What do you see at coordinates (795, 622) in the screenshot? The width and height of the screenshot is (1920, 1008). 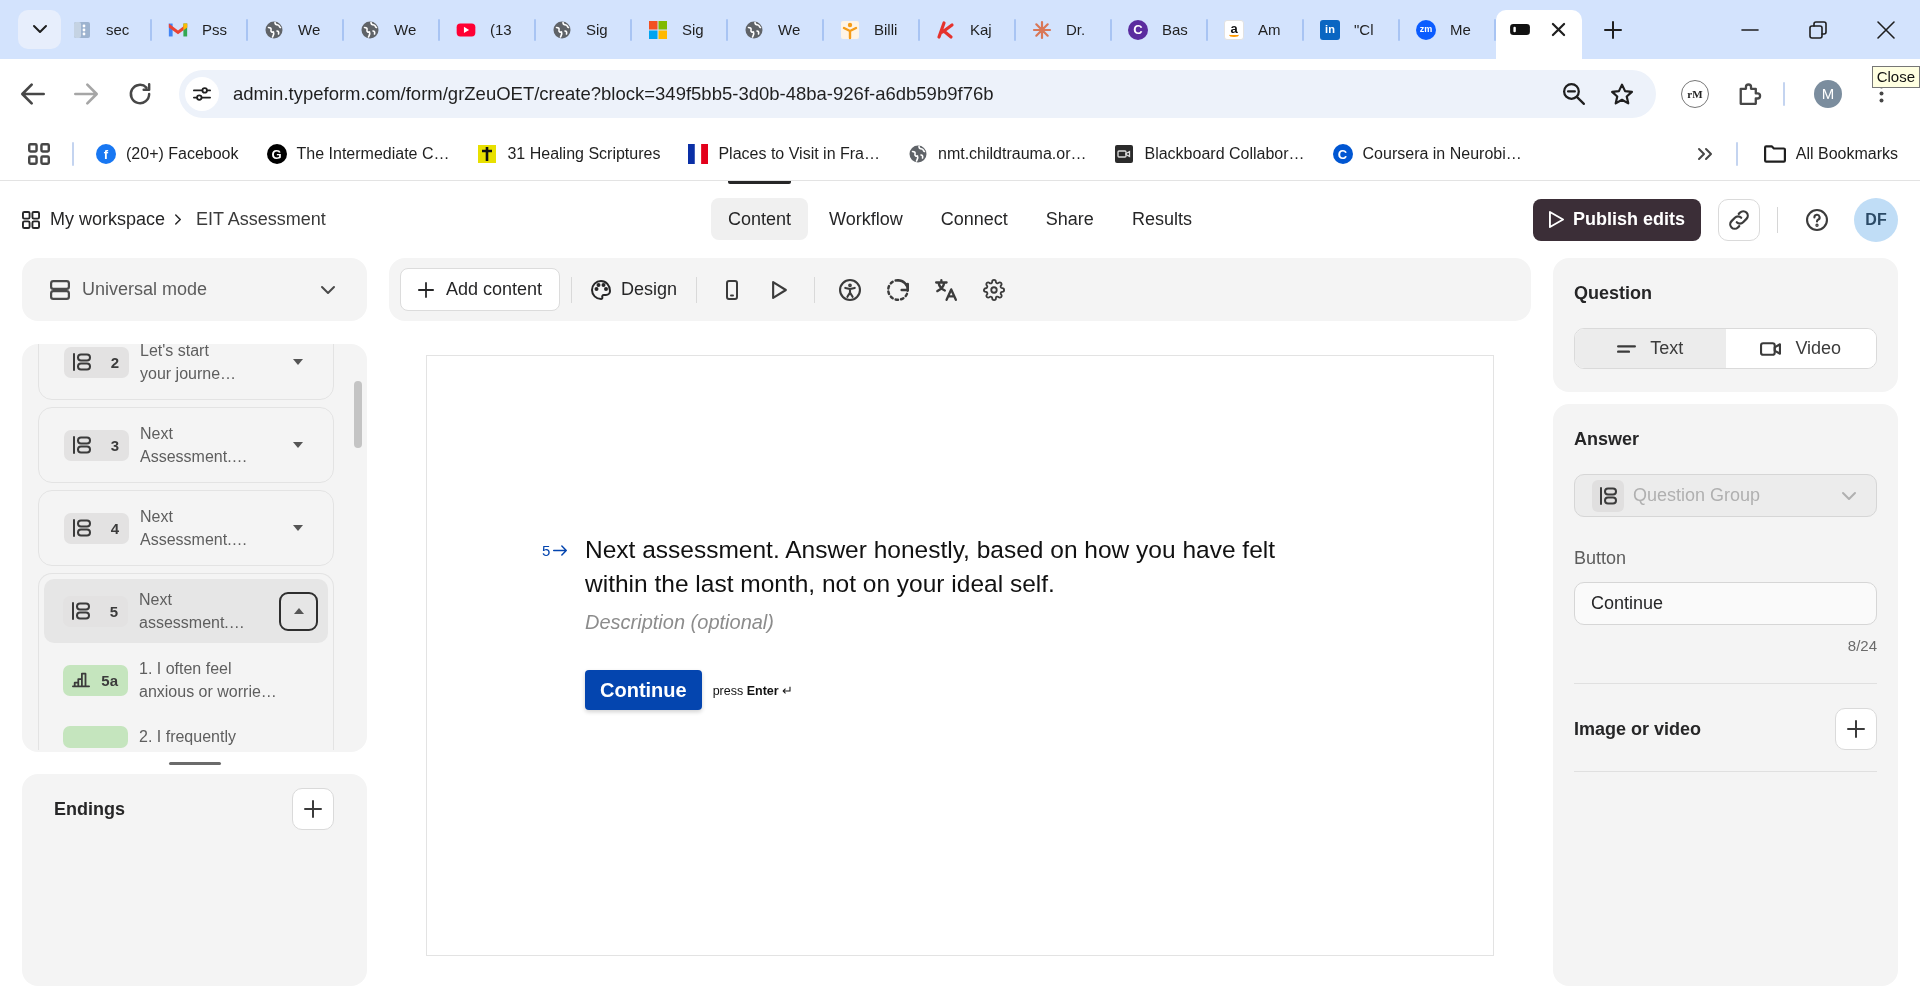 I see `description-field: Description (optional)` at bounding box center [795, 622].